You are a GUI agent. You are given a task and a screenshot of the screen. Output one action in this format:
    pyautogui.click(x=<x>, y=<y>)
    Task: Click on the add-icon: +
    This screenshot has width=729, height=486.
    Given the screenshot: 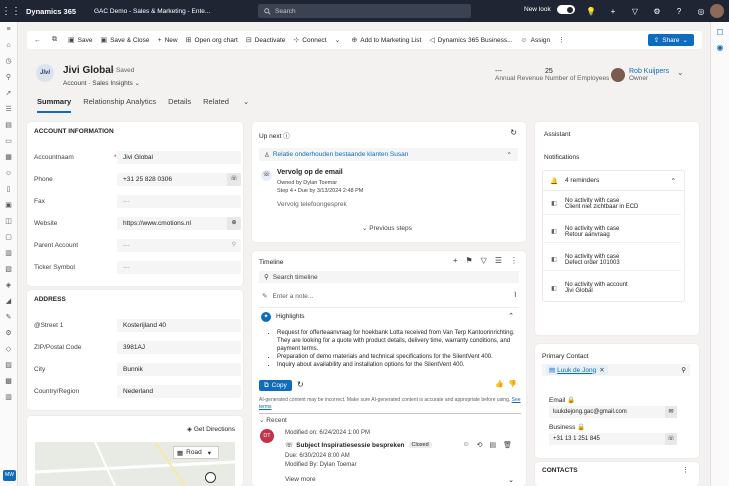 What is the action you would take?
    pyautogui.click(x=455, y=260)
    